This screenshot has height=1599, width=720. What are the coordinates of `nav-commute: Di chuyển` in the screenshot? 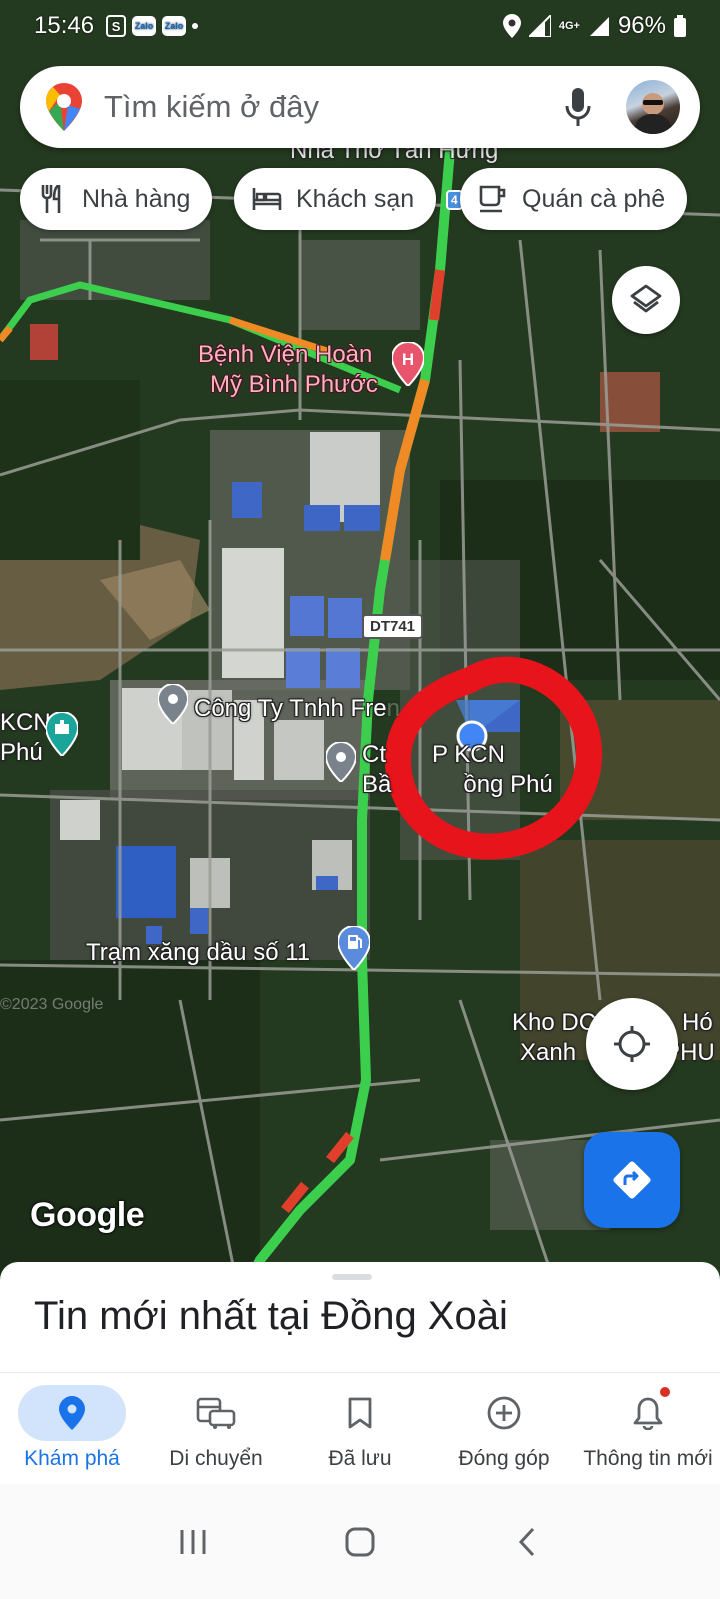 It's located at (216, 1428).